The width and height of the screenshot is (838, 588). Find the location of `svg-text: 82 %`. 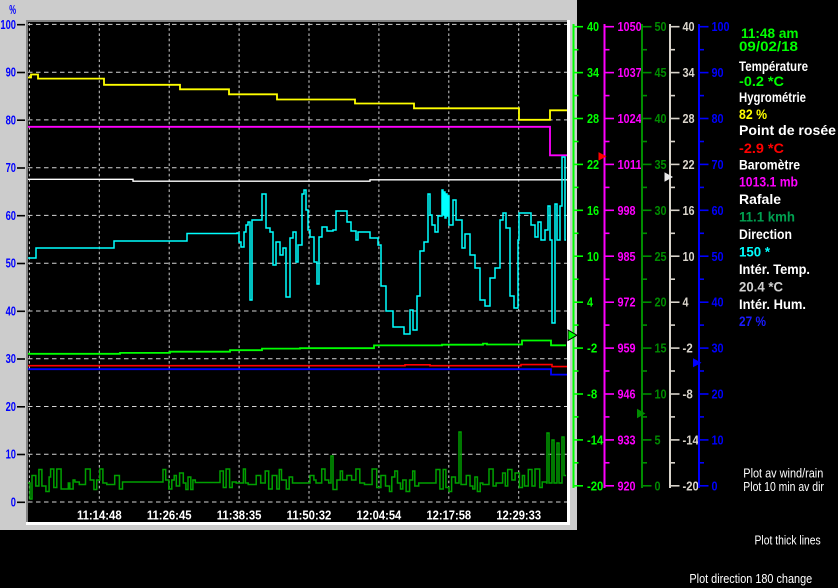

svg-text: 82 % is located at coordinates (753, 114).